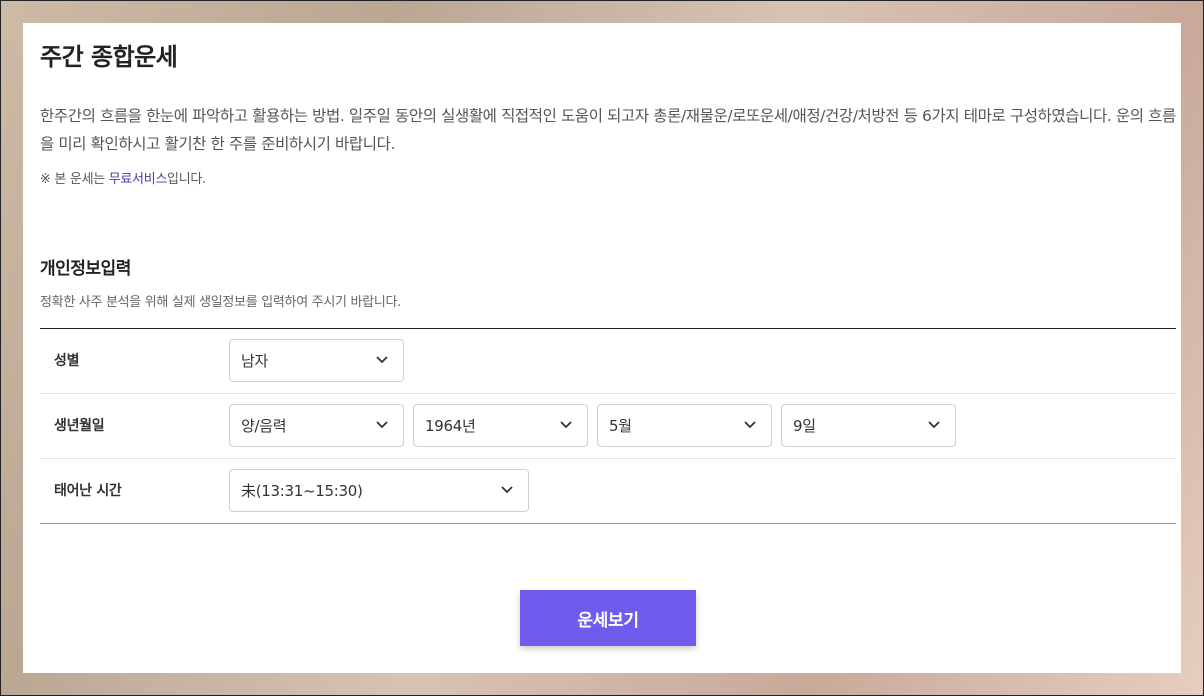 The image size is (1204, 696). I want to click on section-title: 개인정보입력, so click(85, 269).